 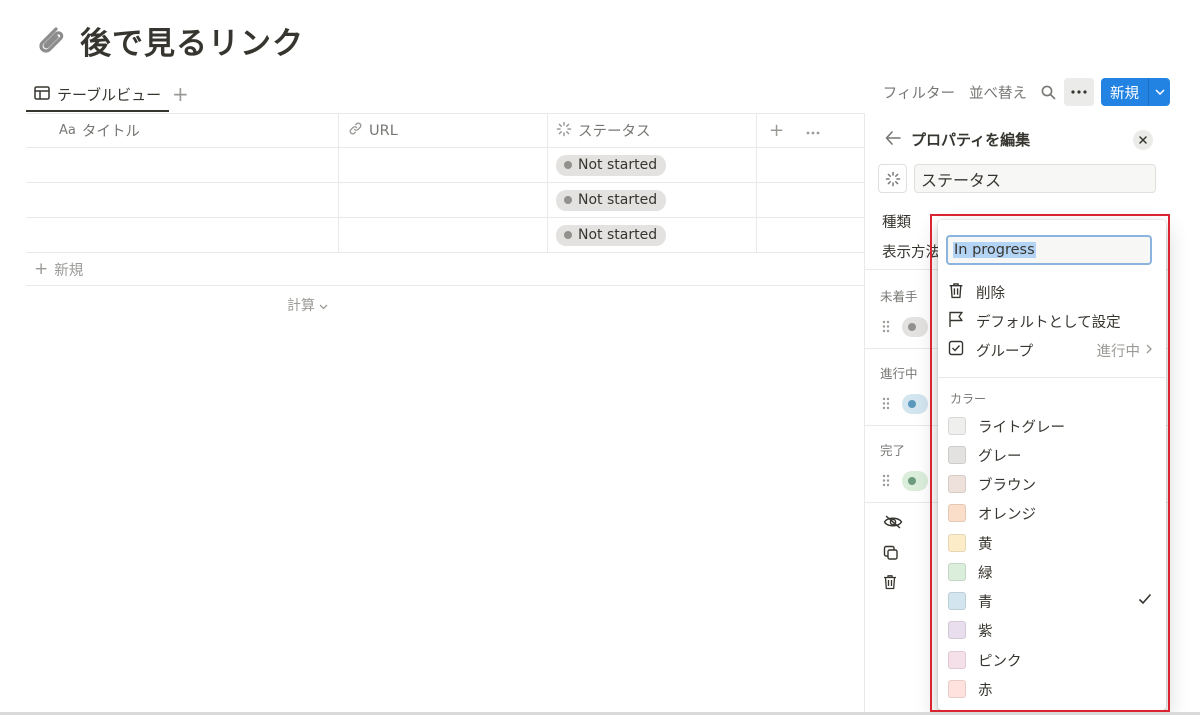 What do you see at coordinates (1007, 485) in the screenshot?
I see `color-label: ブラウン` at bounding box center [1007, 485].